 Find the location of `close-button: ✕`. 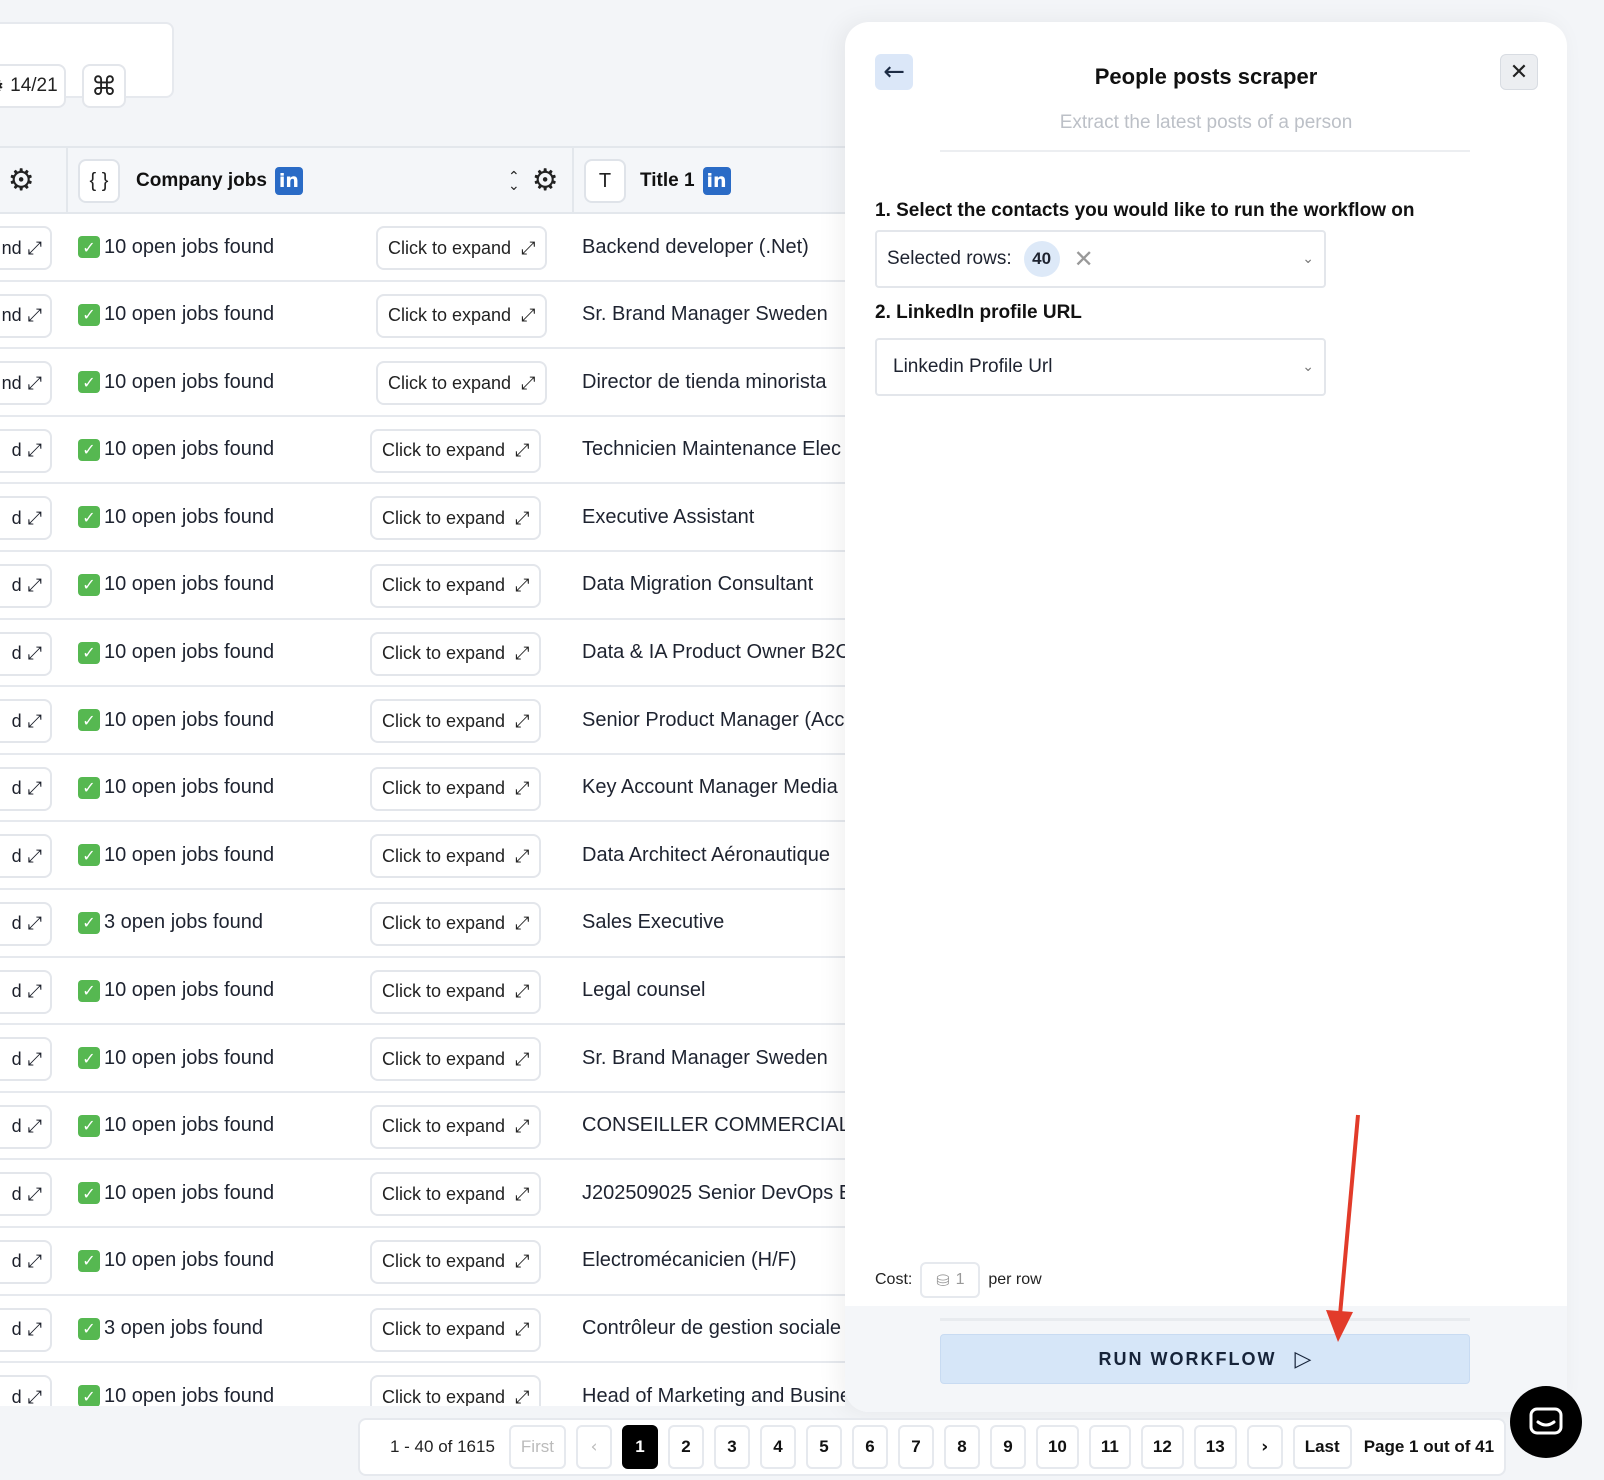

close-button: ✕ is located at coordinates (1519, 72).